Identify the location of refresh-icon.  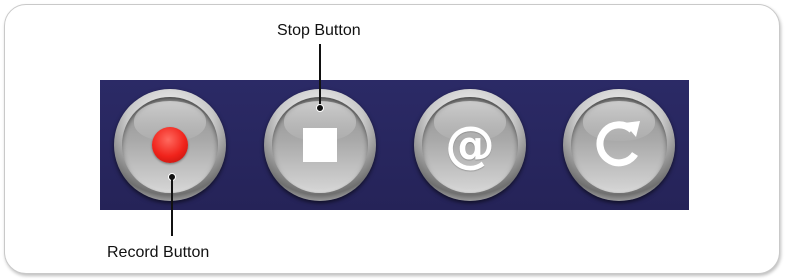
(619, 145).